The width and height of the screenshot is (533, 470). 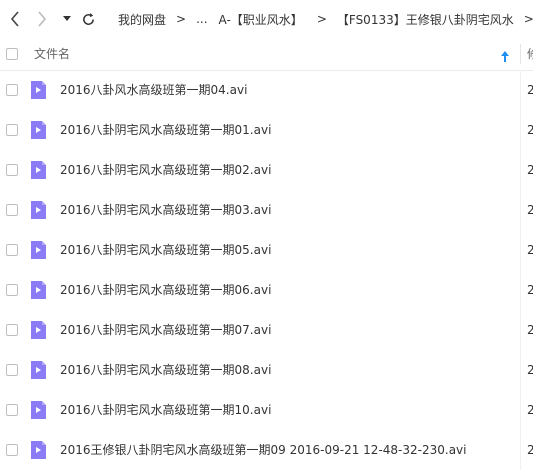 What do you see at coordinates (12, 54) in the screenshot?
I see `select-all-checkbox` at bounding box center [12, 54].